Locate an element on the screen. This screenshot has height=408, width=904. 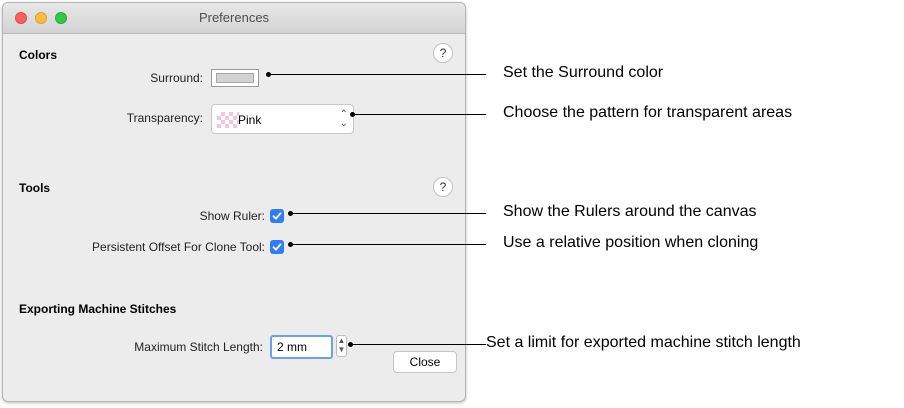
persistent-offset-label: Persistent Offset For Clone Tool: is located at coordinates (178, 247).